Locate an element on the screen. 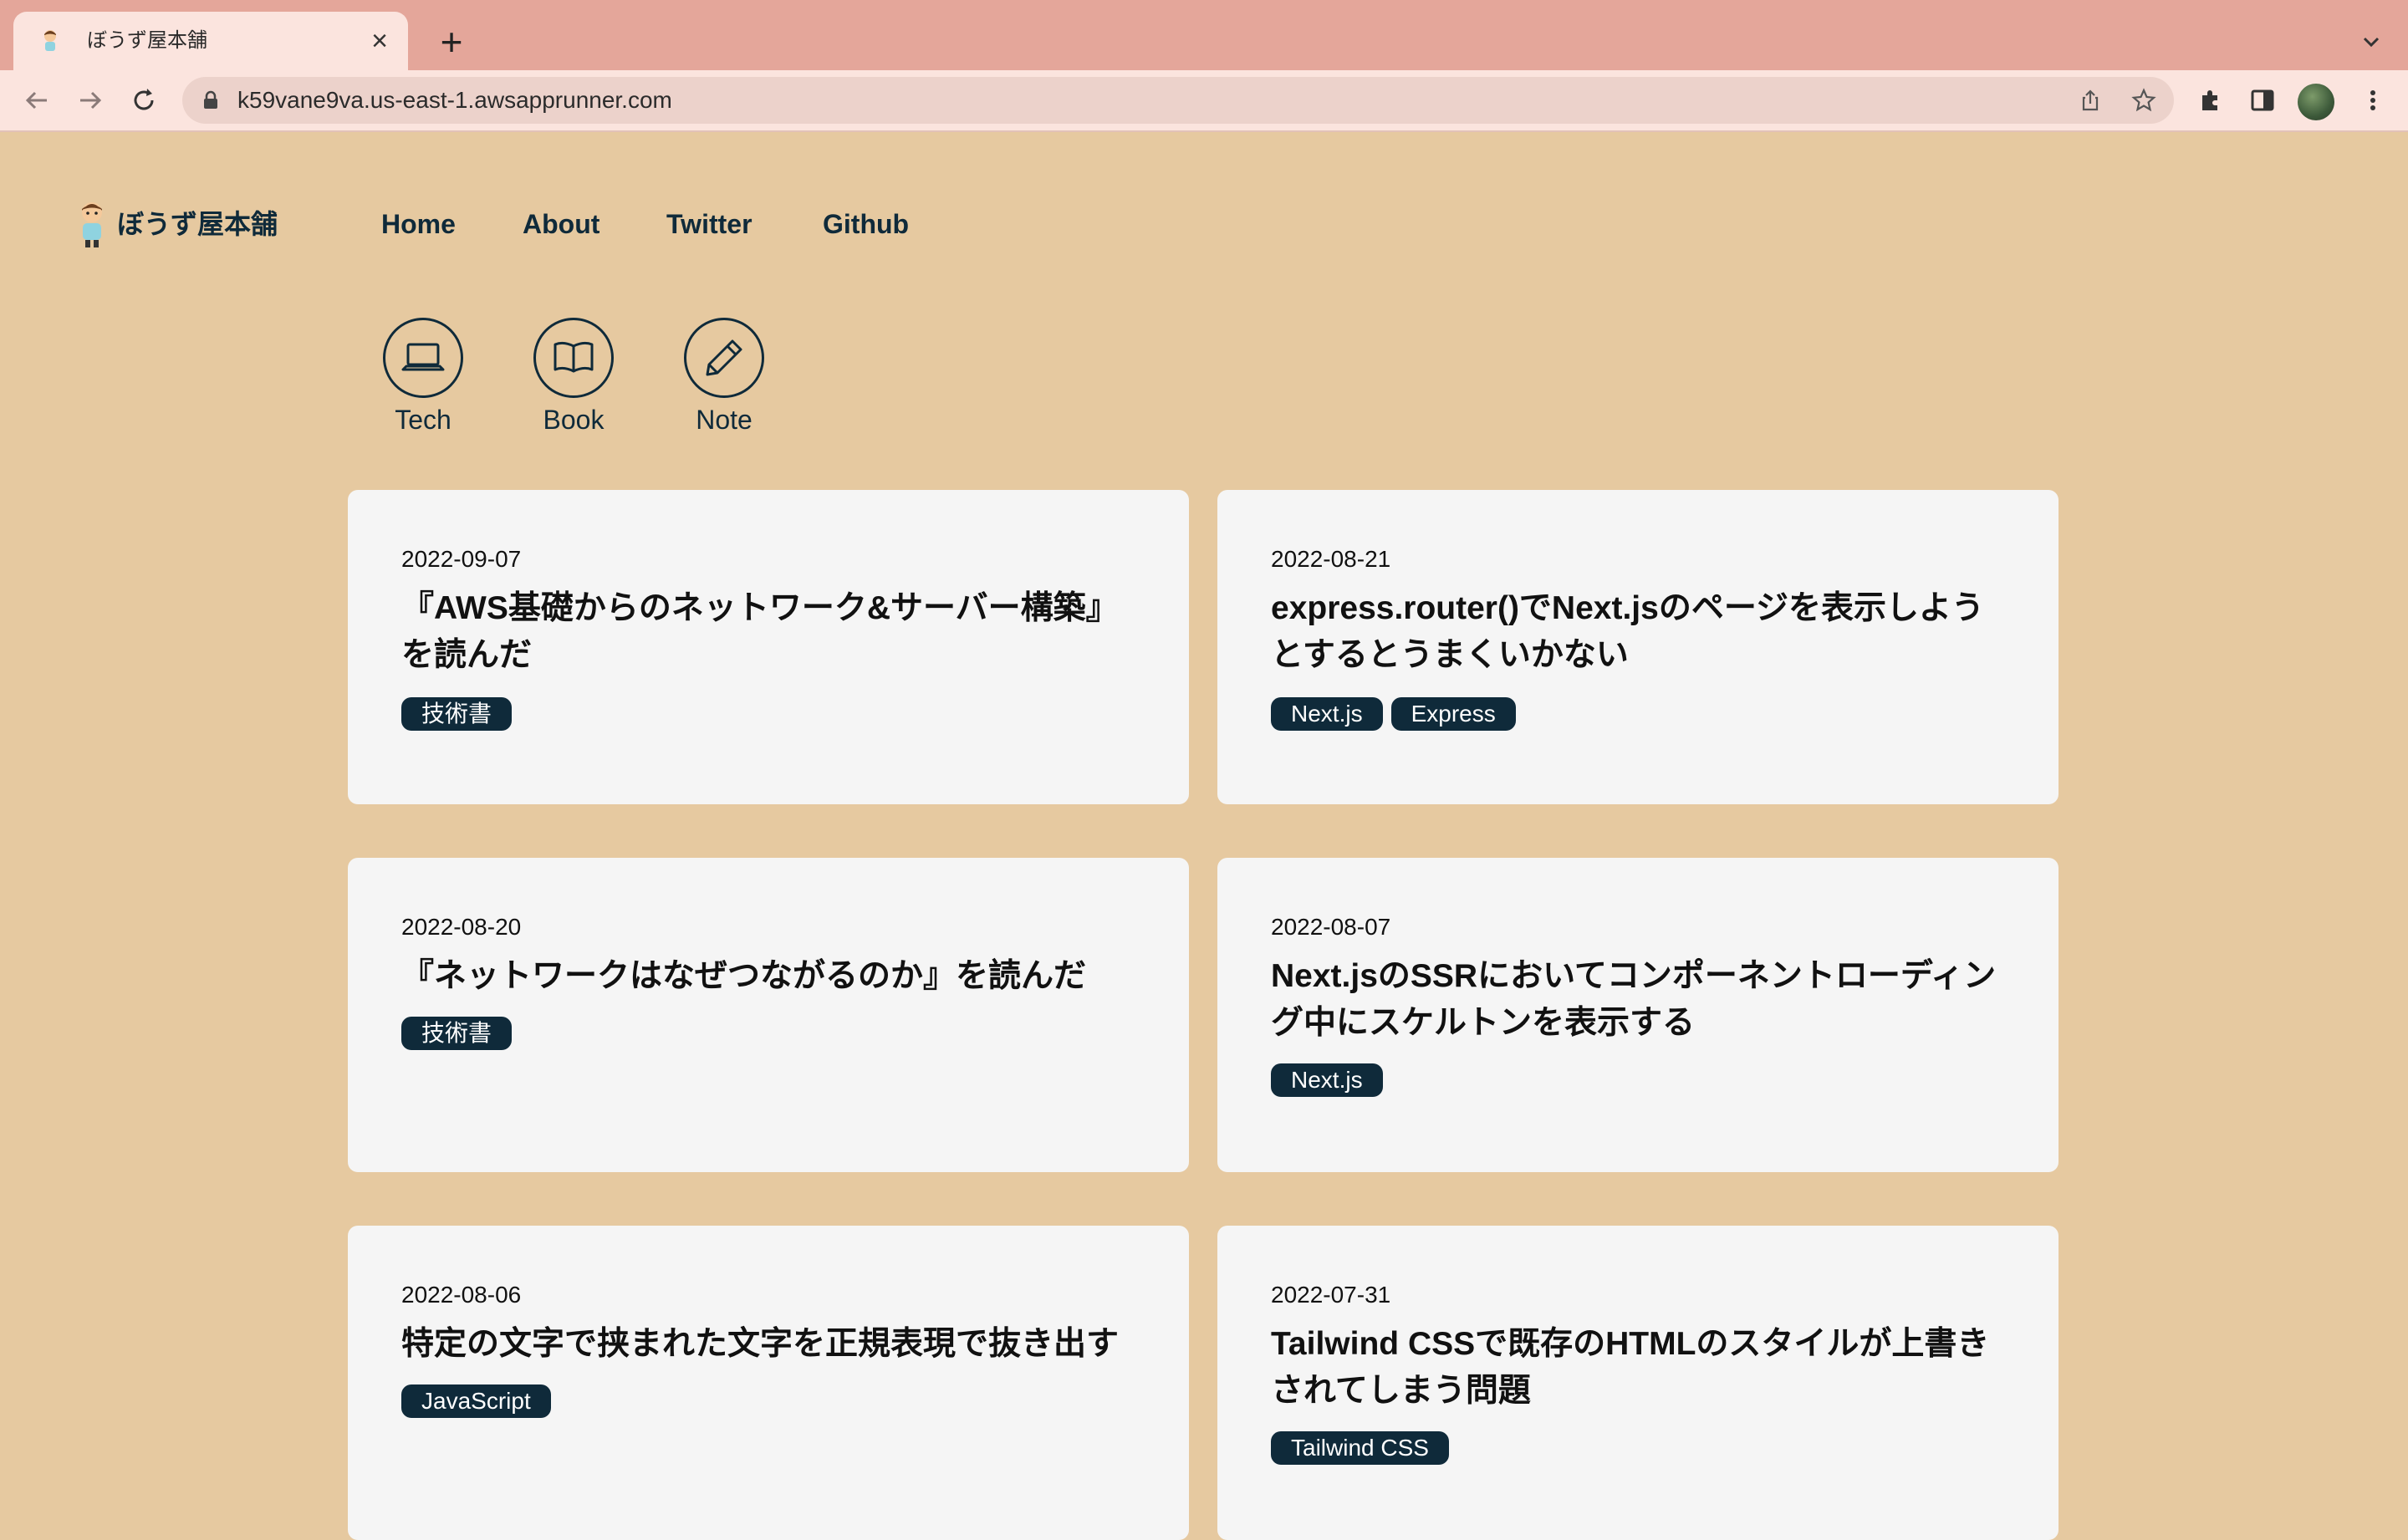 The height and width of the screenshot is (1540, 2408). tag-badge: Tailwind CSS is located at coordinates (1360, 1448).